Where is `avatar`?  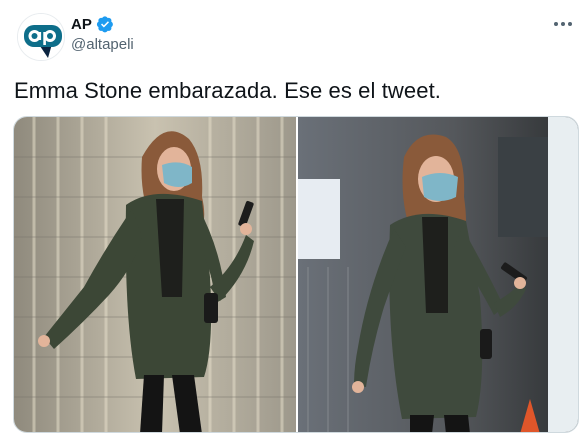 avatar is located at coordinates (41, 37).